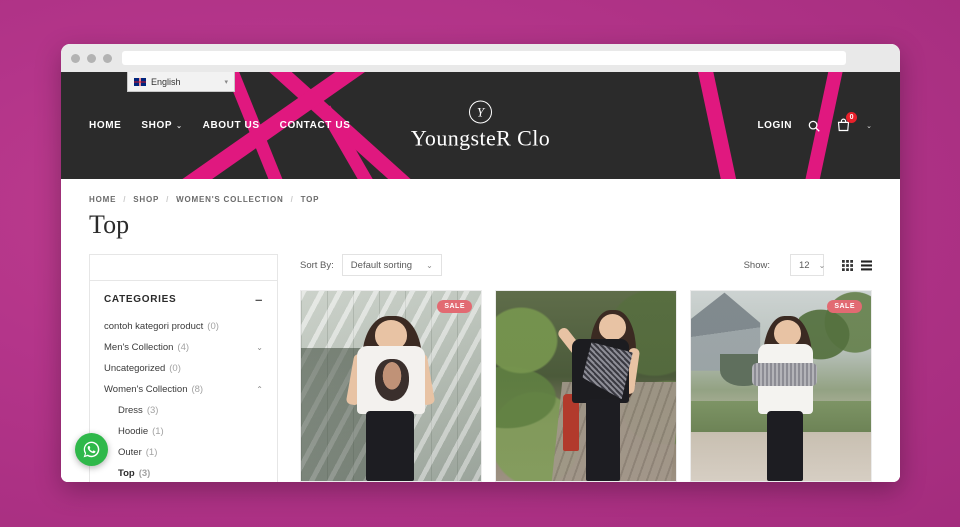  Describe the element at coordinates (140, 299) in the screenshot. I see `categories-title: CATEGORIES` at that location.